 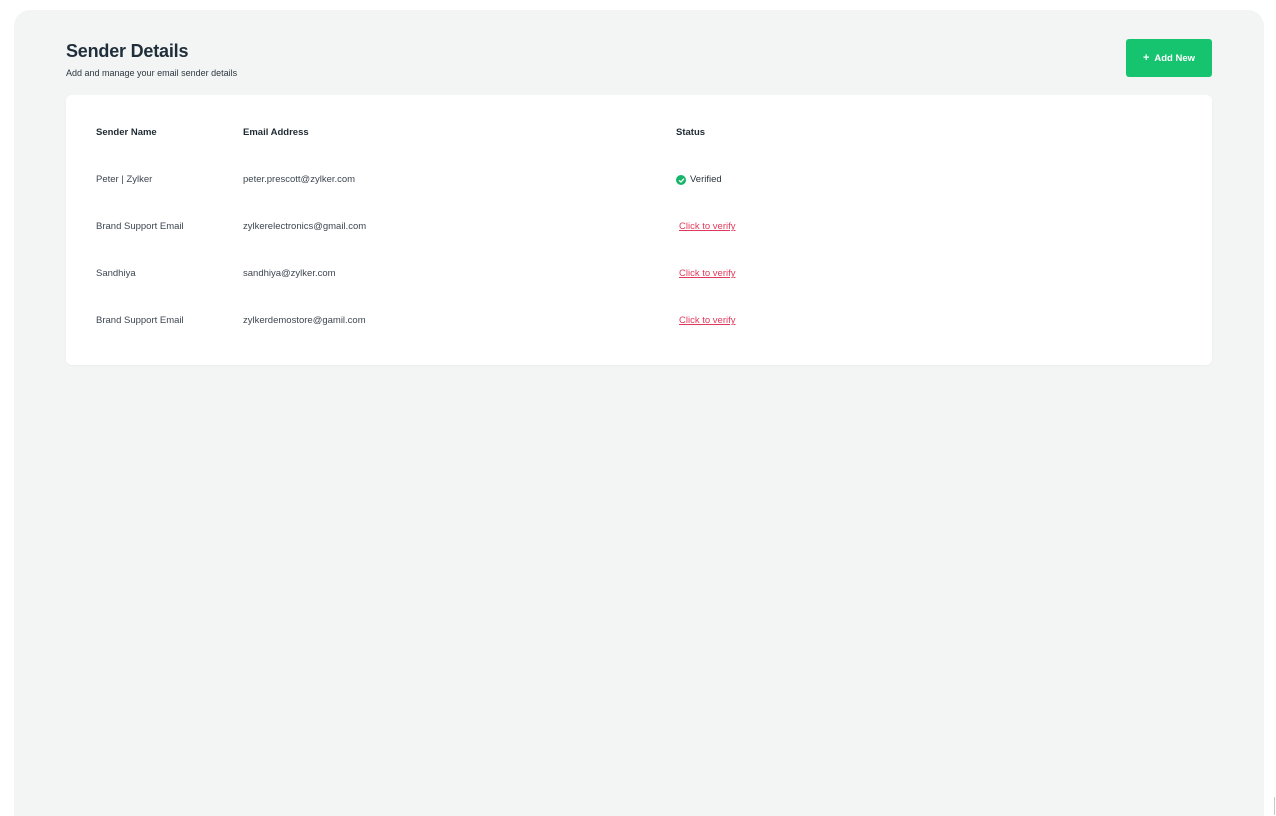 What do you see at coordinates (691, 132) in the screenshot?
I see `column-header-status: Status` at bounding box center [691, 132].